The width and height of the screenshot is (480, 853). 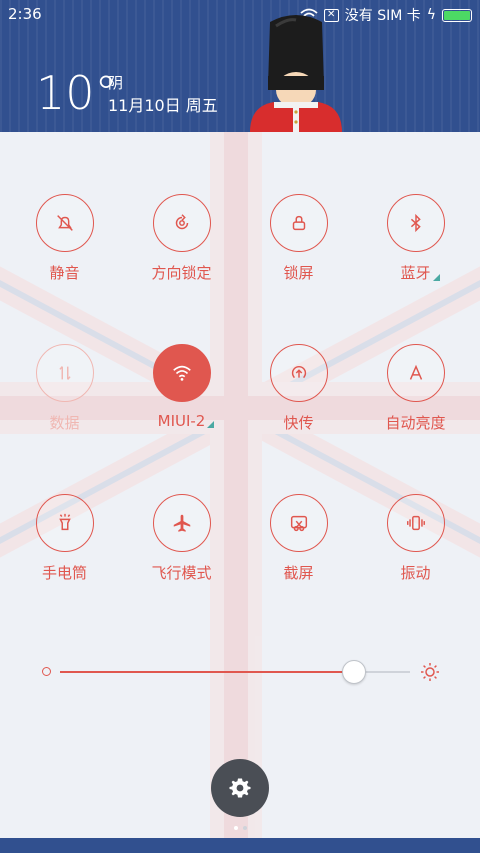 I want to click on flashlight-icon, so click(x=64, y=522).